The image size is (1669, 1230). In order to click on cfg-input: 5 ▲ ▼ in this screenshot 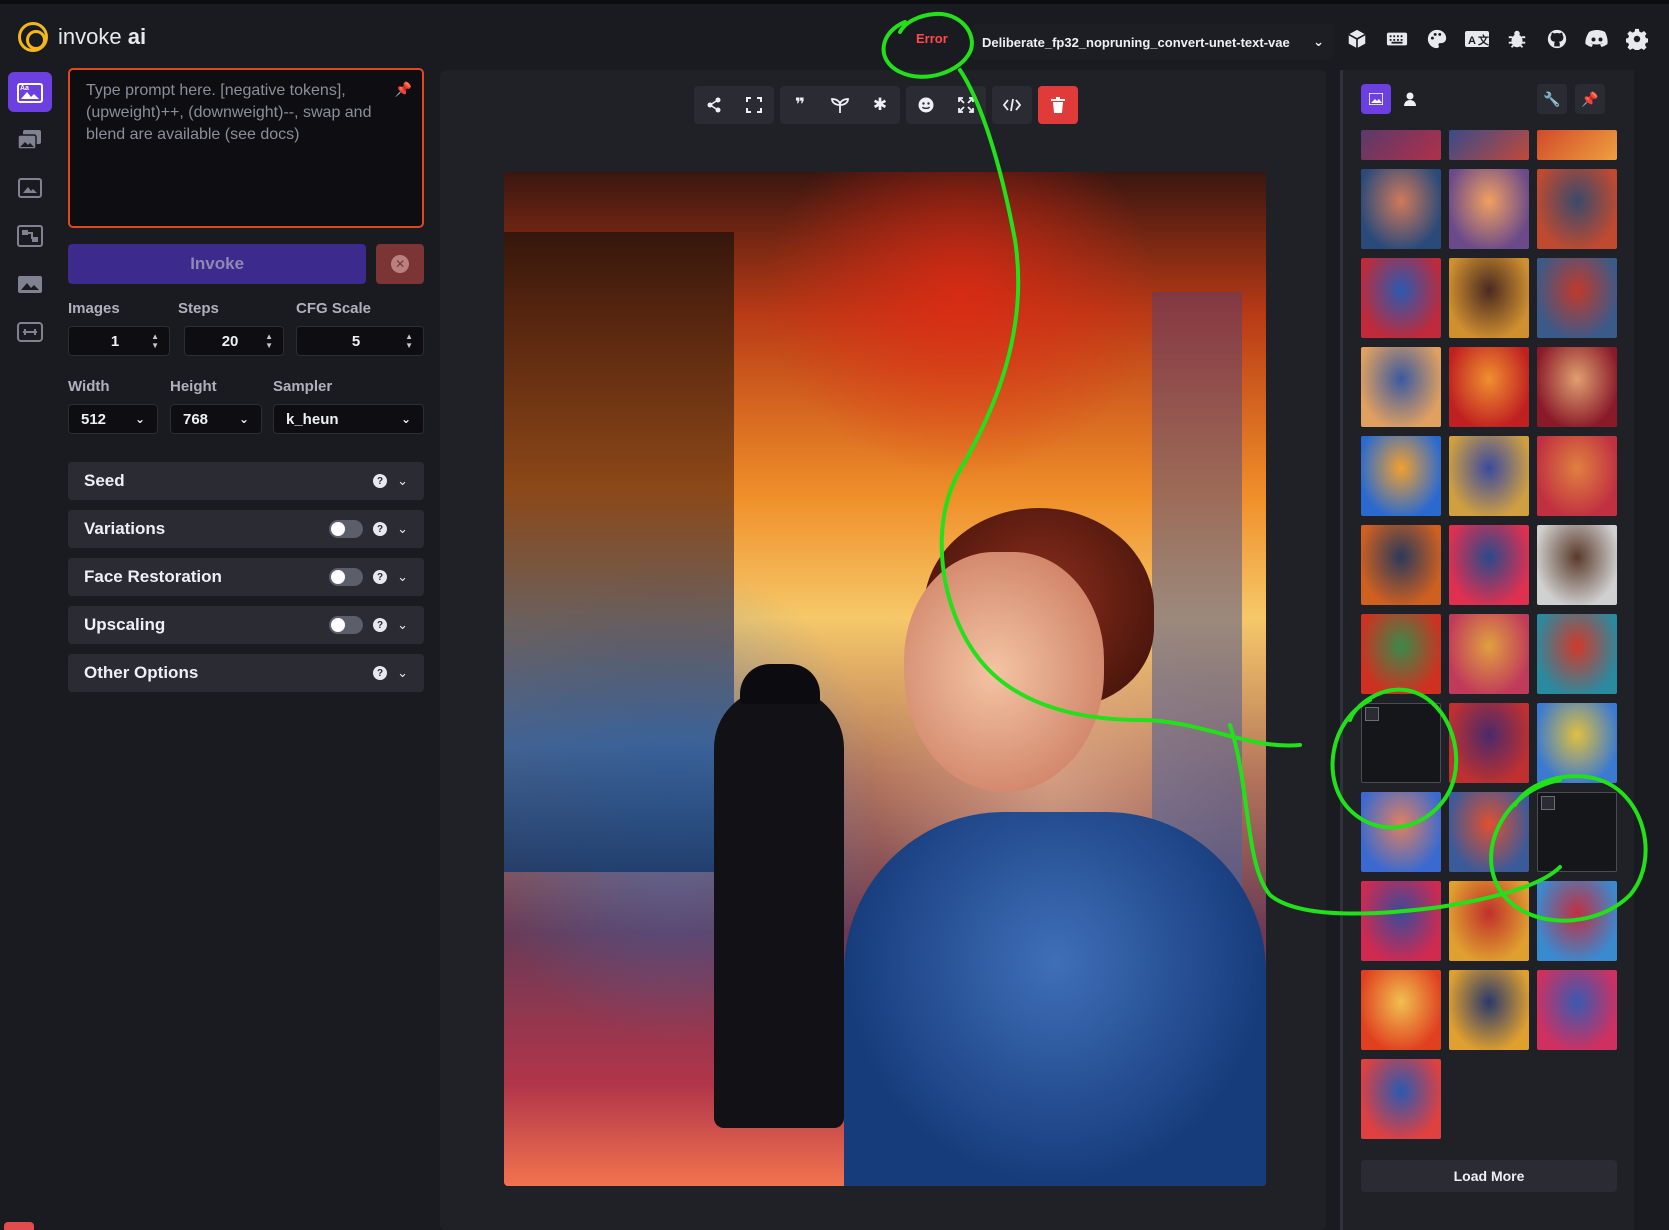, I will do `click(360, 341)`.